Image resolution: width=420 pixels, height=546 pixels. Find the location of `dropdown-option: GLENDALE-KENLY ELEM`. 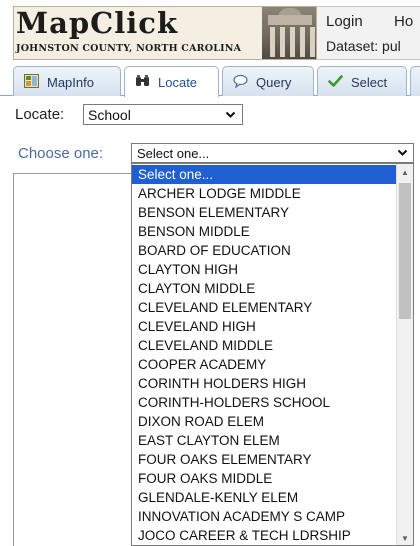

dropdown-option: GLENDALE-KENLY ELEM is located at coordinates (264, 497).